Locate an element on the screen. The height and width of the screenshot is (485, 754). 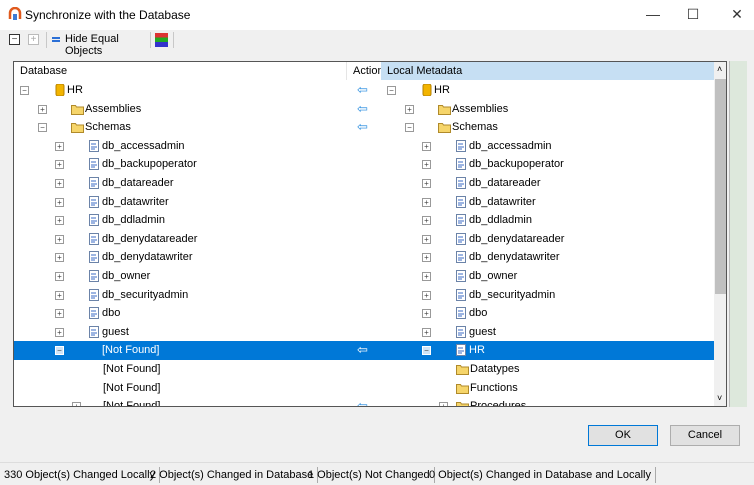
minimize-button: — is located at coordinates (653, 14).